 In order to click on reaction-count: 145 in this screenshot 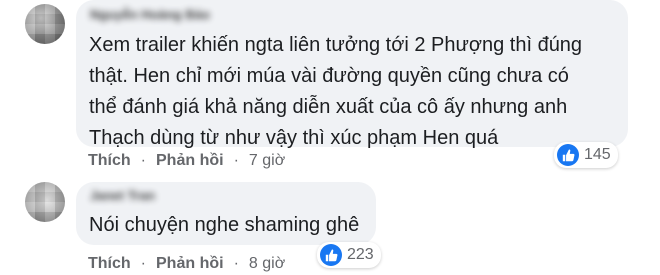, I will do `click(597, 154)`.